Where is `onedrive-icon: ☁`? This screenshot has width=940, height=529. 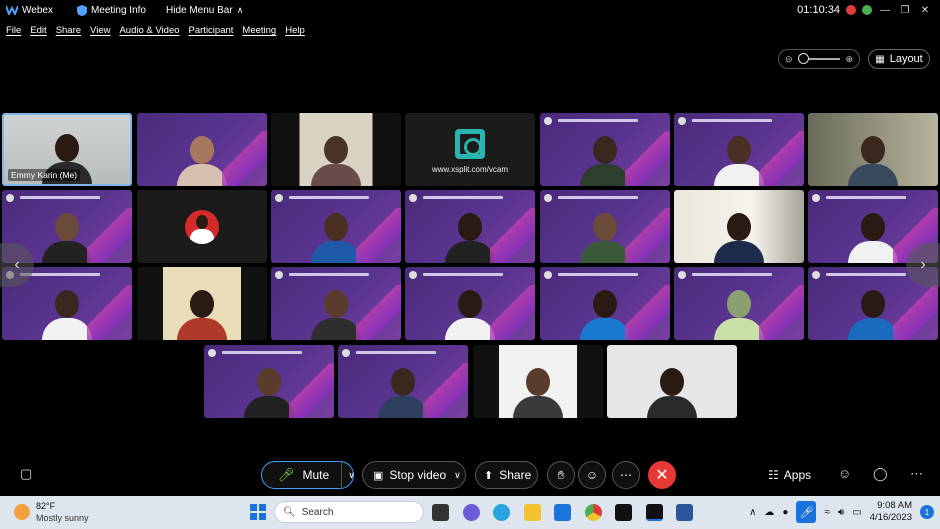
onedrive-icon: ☁ is located at coordinates (769, 512).